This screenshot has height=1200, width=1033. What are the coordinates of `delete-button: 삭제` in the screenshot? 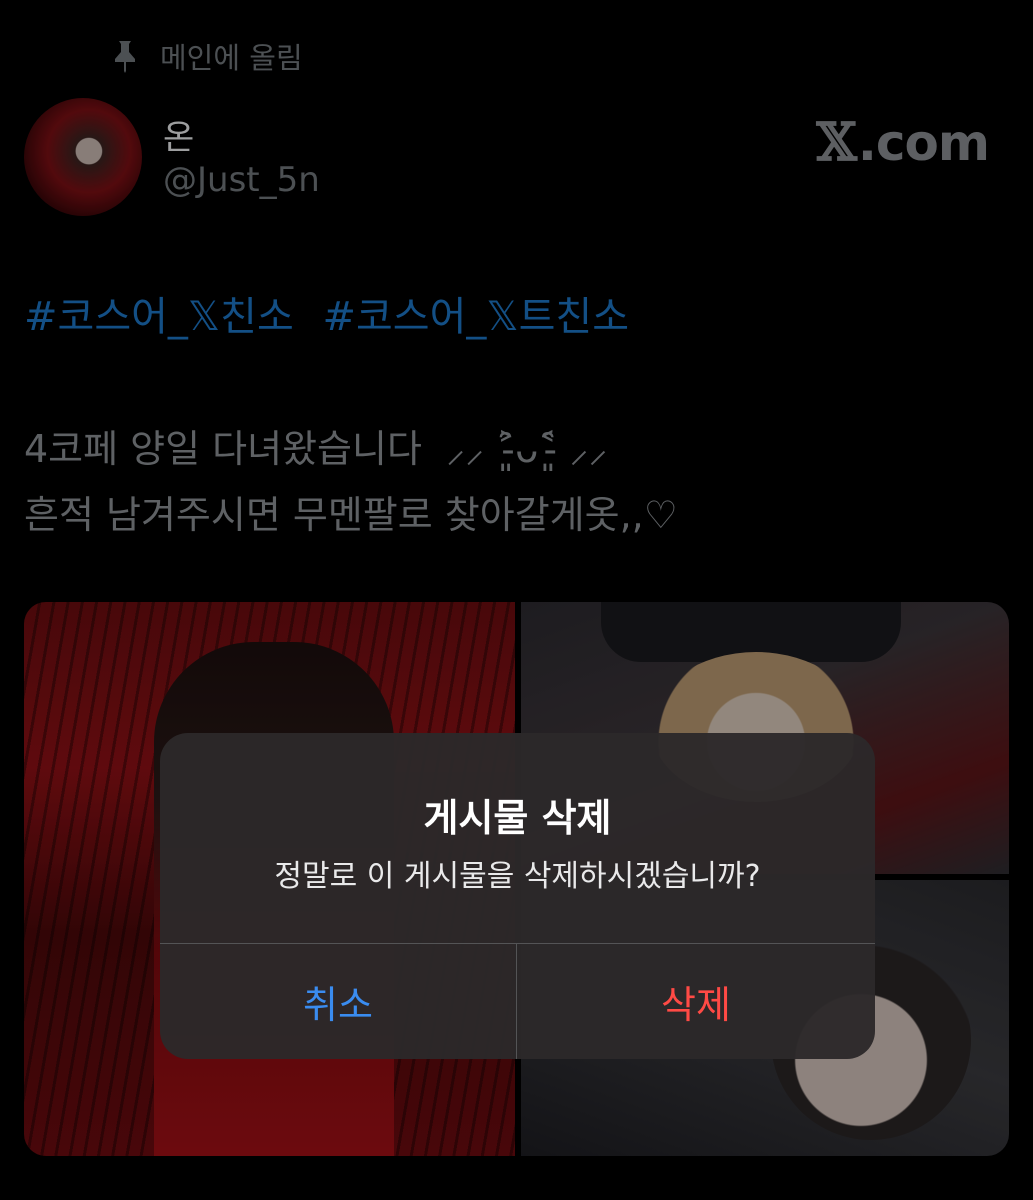 It's located at (696, 1001).